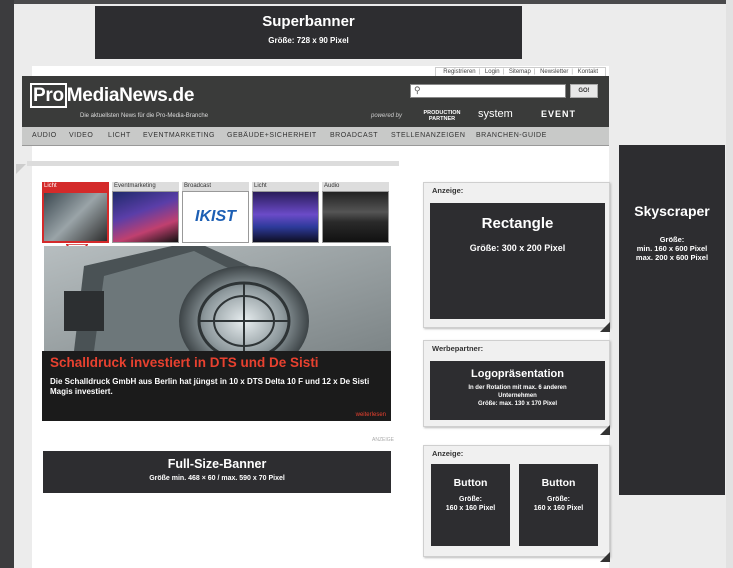 This screenshot has width=733, height=568. Describe the element at coordinates (308, 40) in the screenshot. I see `superbanner-size: Größe: 728 x 90 Pixel` at that location.